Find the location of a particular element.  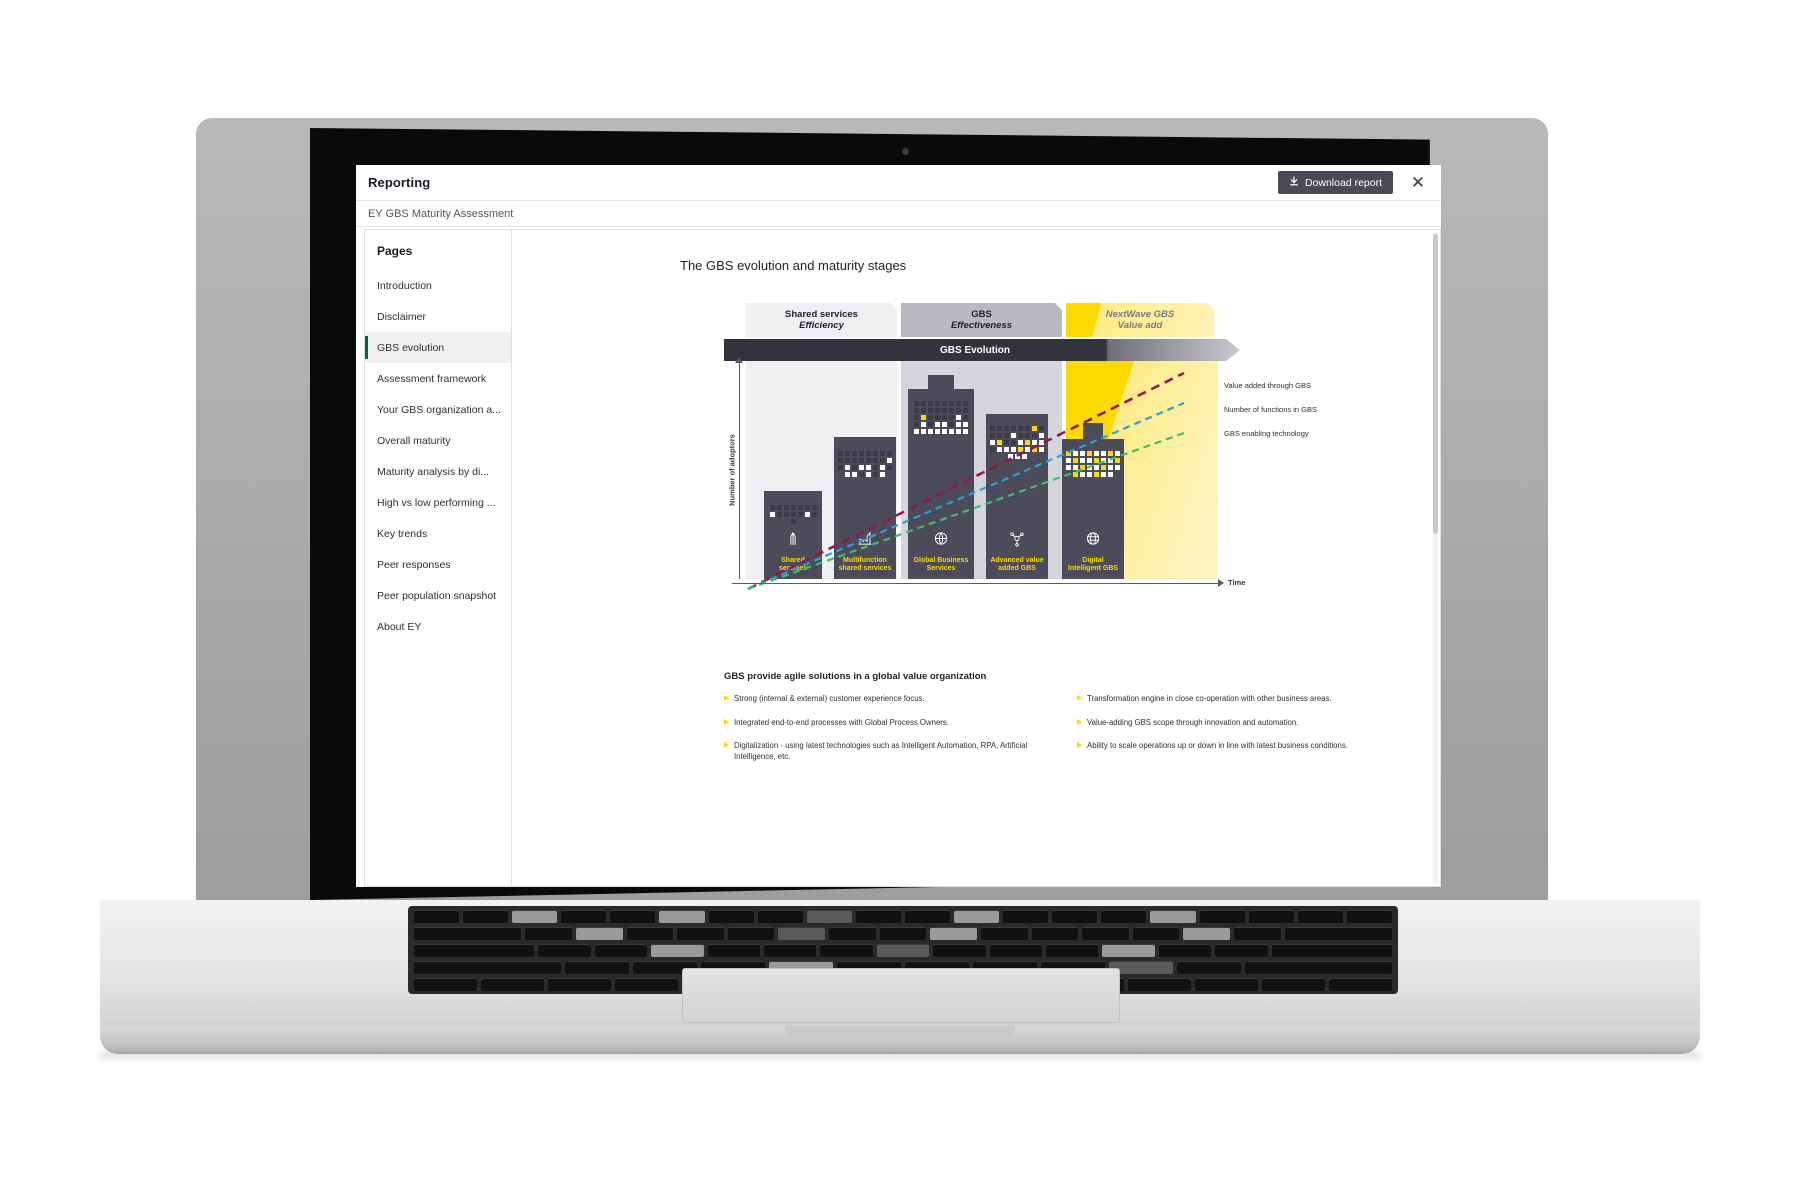

band-gbs: GBS Effectiveness is located at coordinates (981, 320).